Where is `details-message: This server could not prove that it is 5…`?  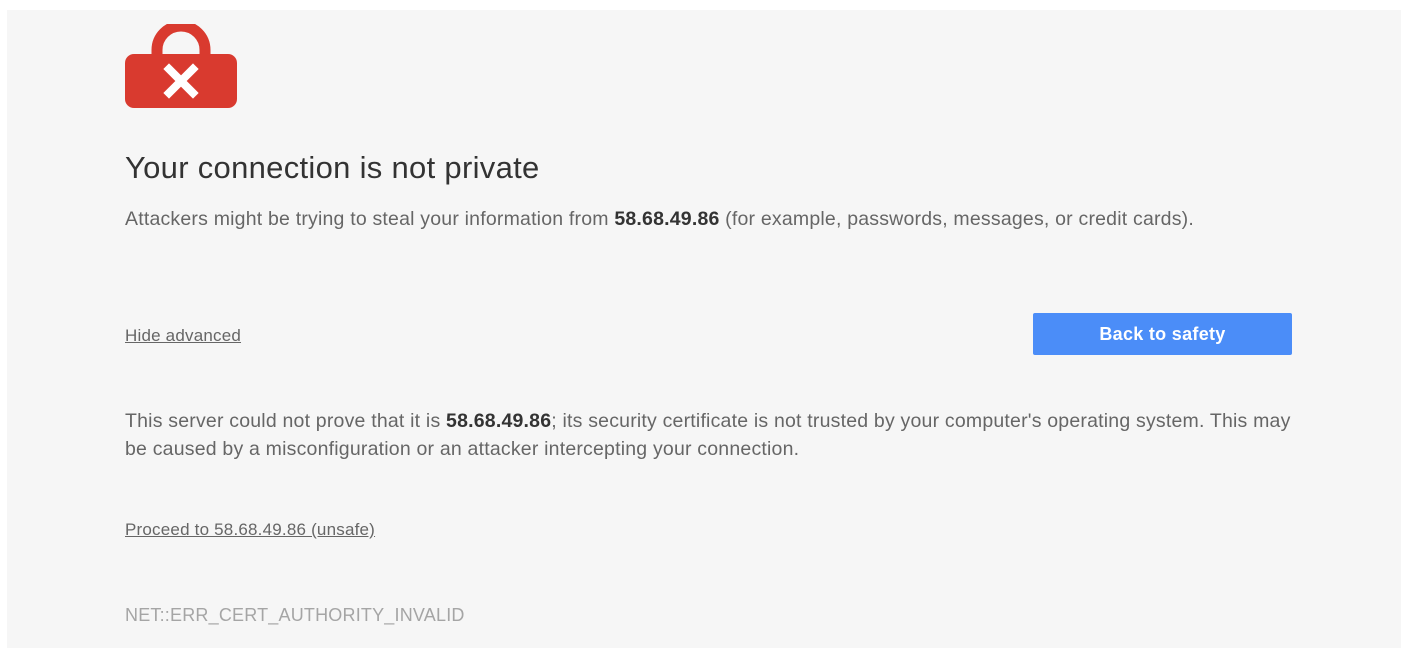
details-message: This server could not prove that it is 5… is located at coordinates (710, 435).